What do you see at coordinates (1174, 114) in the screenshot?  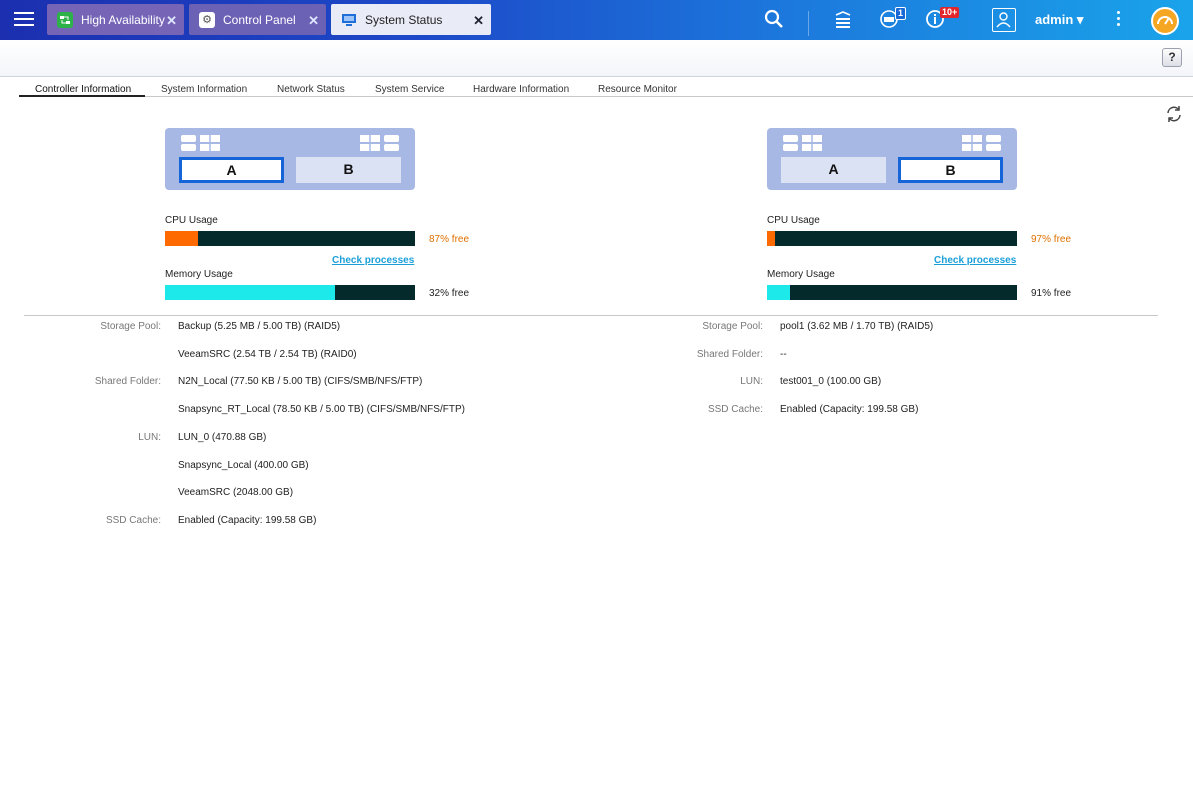 I see `refresh-icon` at bounding box center [1174, 114].